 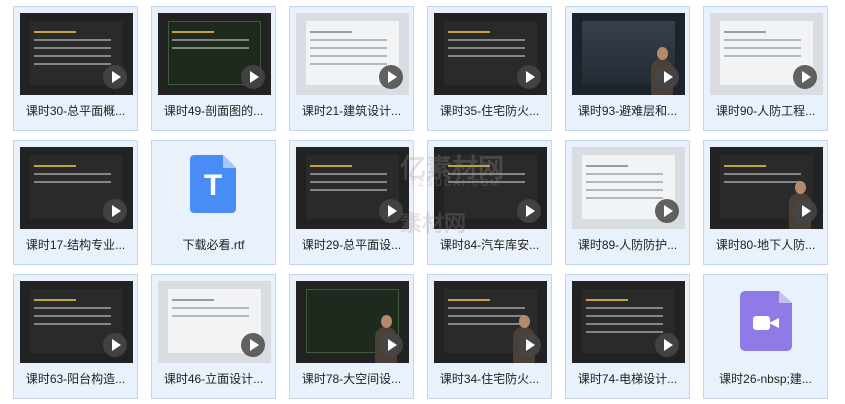 I want to click on file-tile: T 下载必看.rtf, so click(x=213, y=202).